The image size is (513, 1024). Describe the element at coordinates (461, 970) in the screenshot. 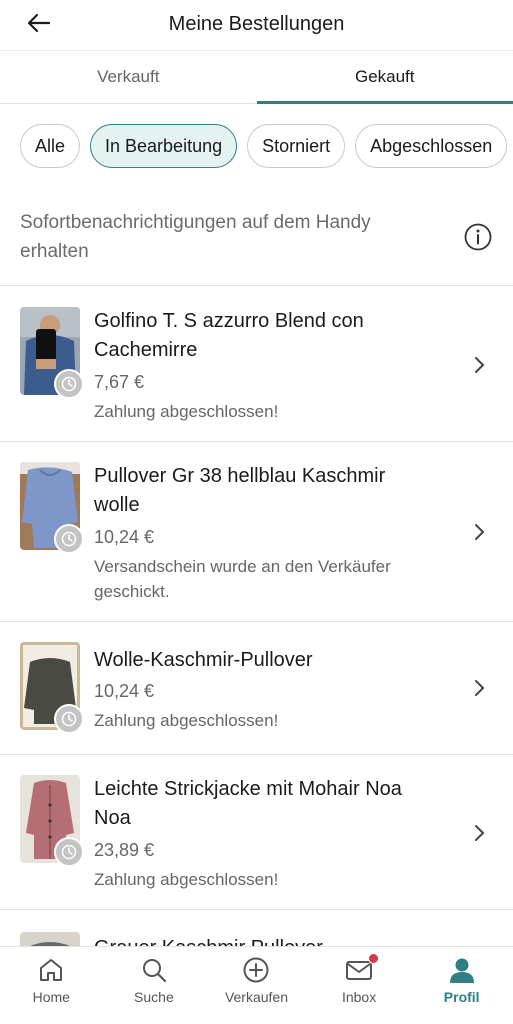

I see `profile-icon` at that location.